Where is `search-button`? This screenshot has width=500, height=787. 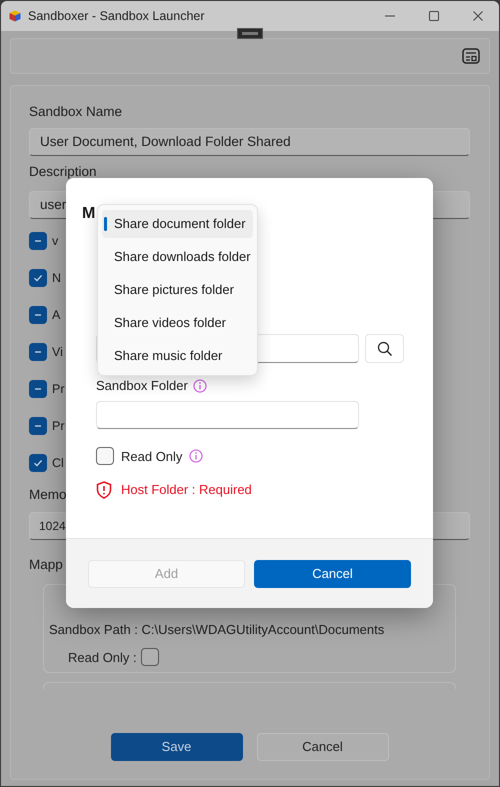
search-button is located at coordinates (384, 348).